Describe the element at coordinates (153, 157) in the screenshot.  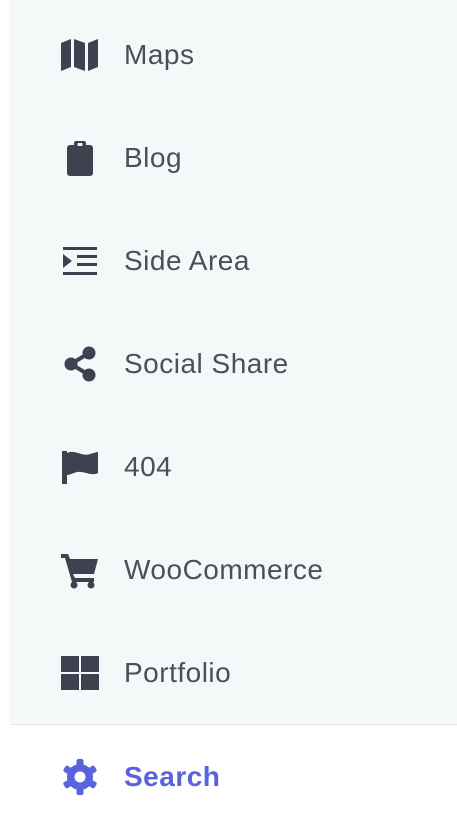
I see `menu-item-label: Blog` at that location.